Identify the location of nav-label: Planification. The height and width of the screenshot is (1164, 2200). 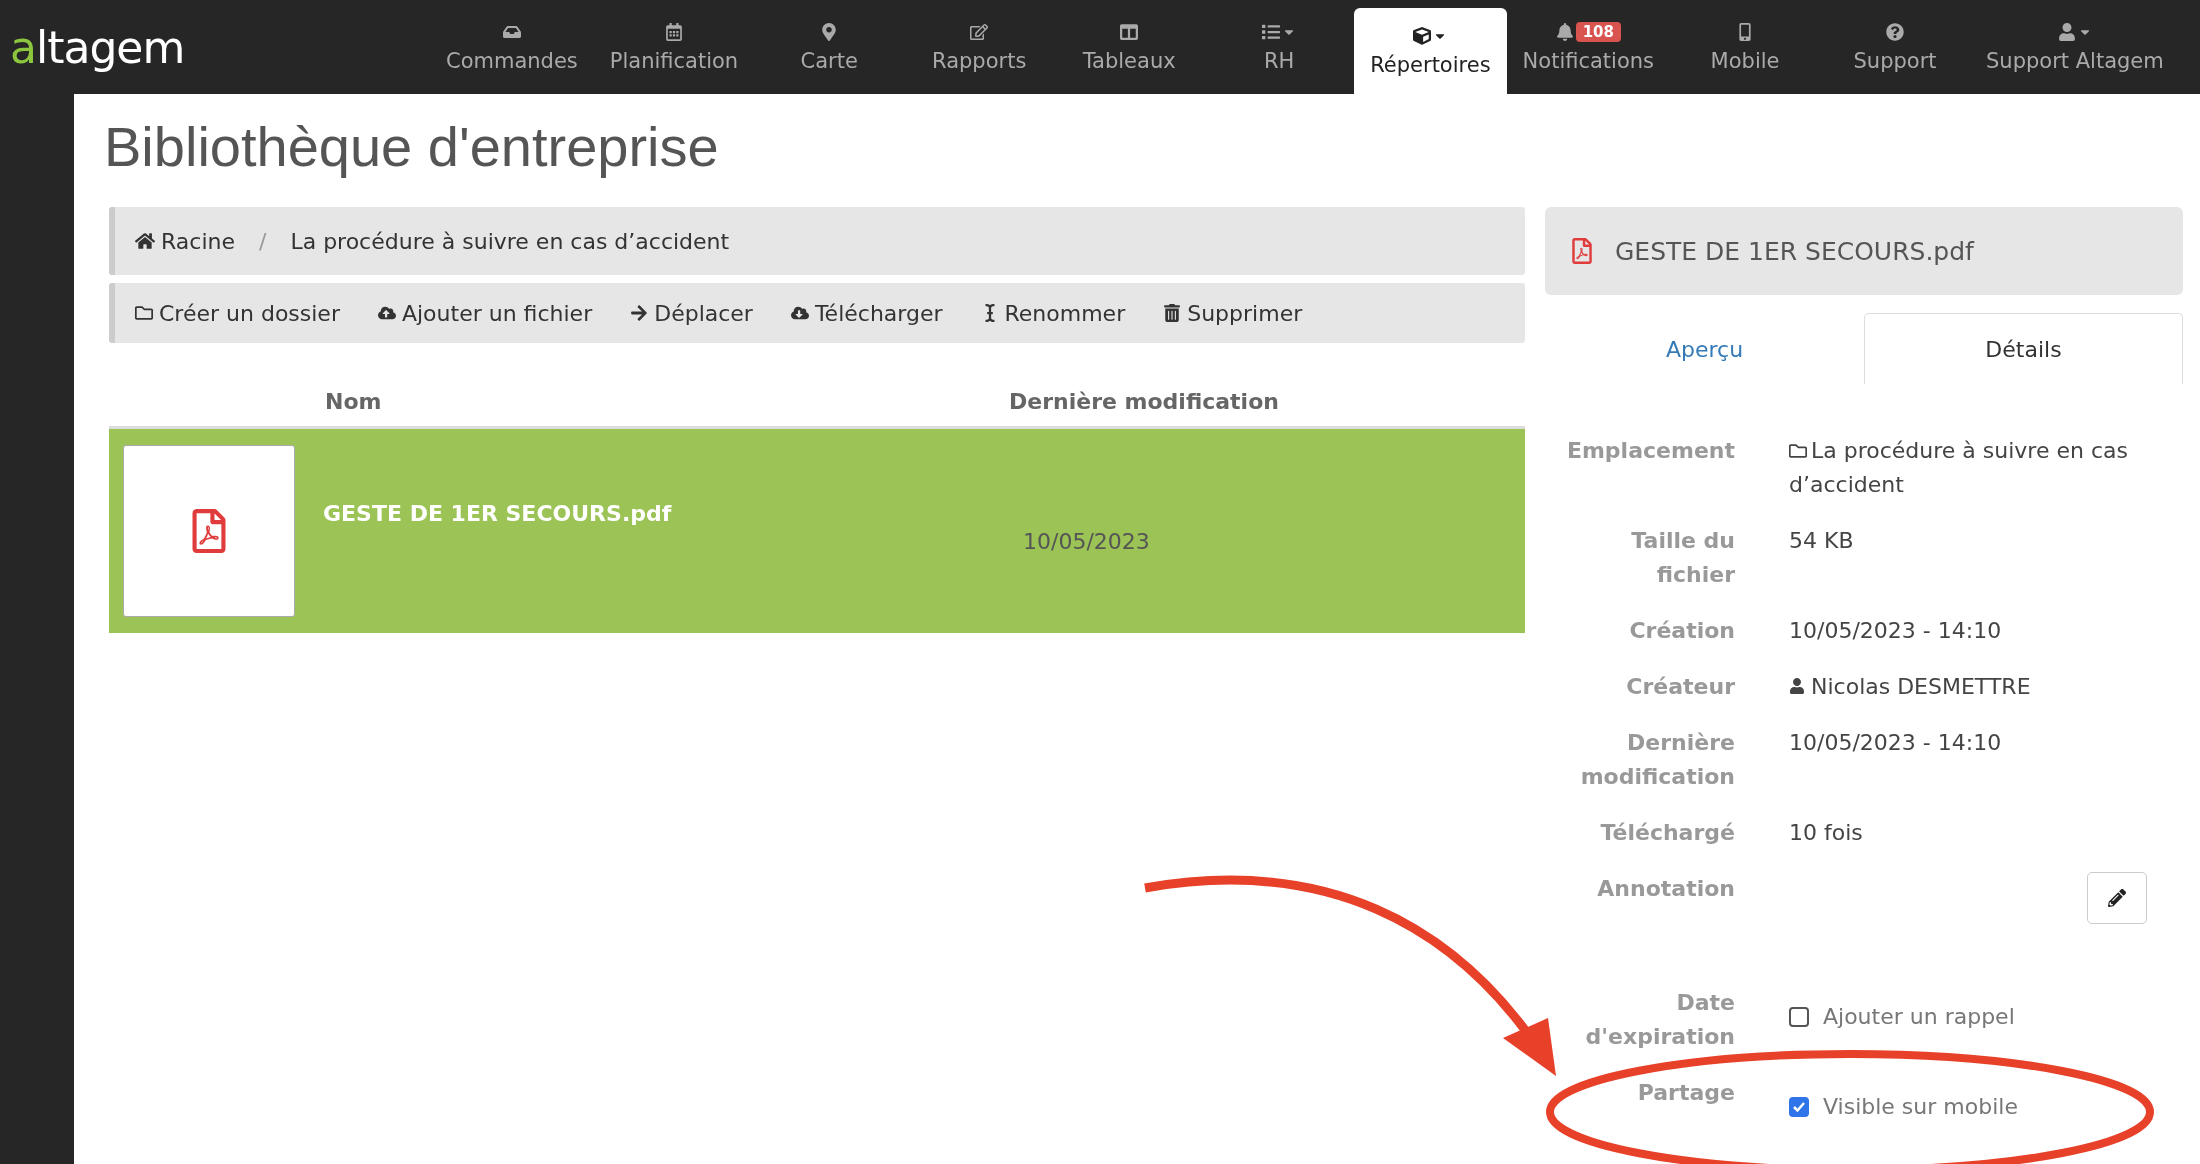
(674, 61).